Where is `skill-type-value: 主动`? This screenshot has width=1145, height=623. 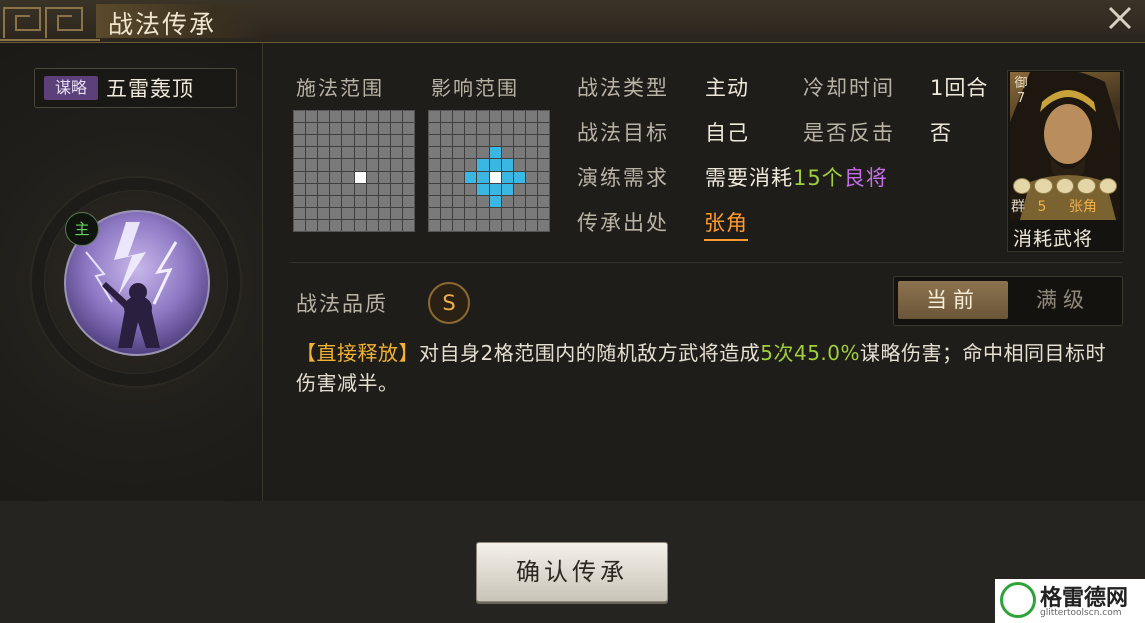 skill-type-value: 主动 is located at coordinates (727, 88).